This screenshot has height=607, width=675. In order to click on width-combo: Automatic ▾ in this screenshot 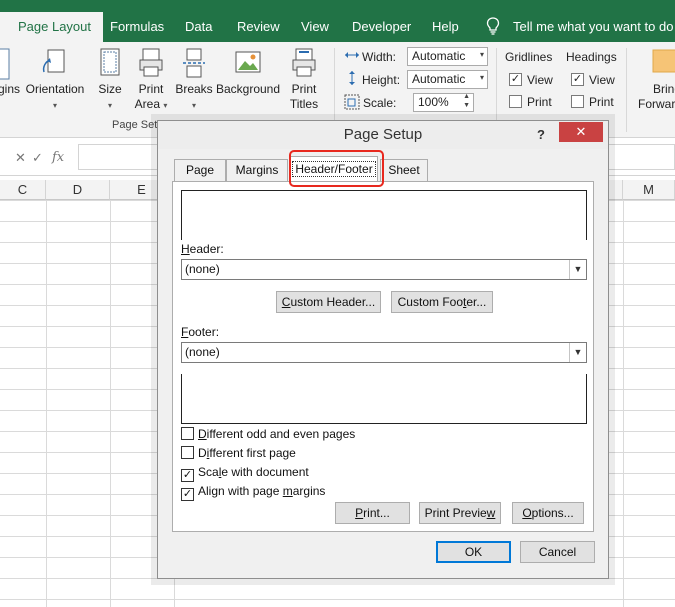, I will do `click(447, 56)`.